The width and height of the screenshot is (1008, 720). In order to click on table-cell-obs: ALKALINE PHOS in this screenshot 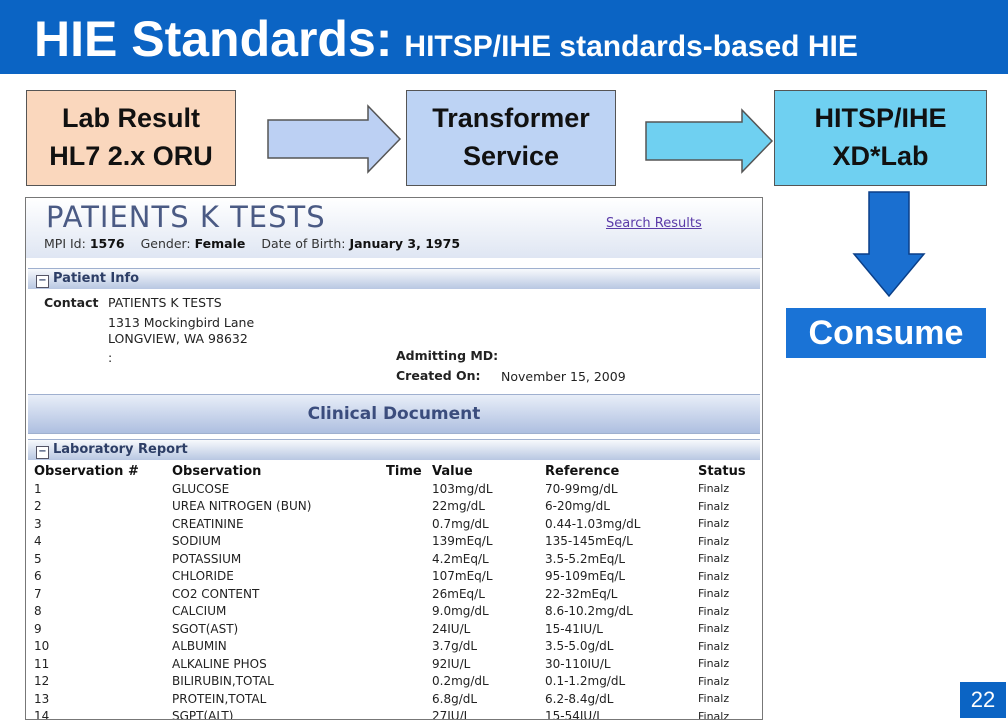, I will do `click(219, 663)`.